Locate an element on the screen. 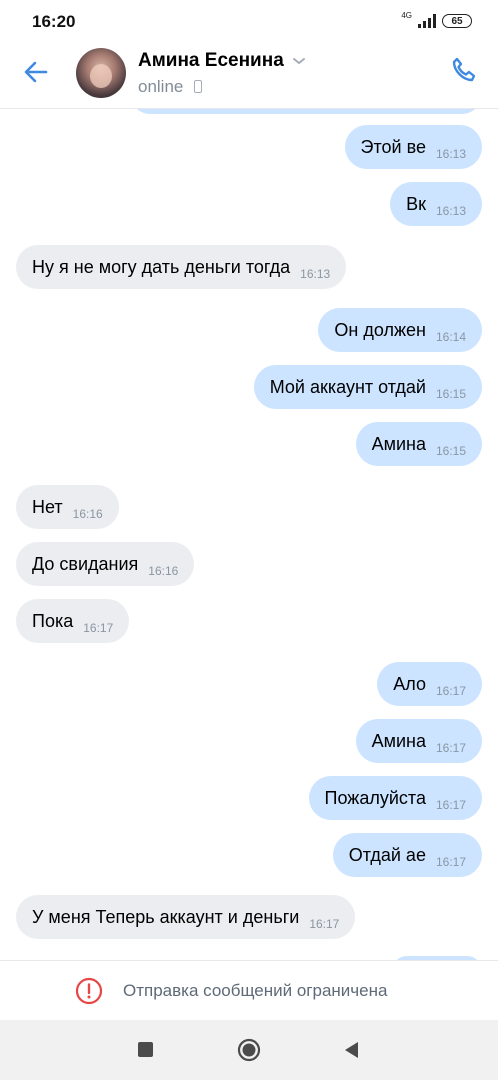 The height and width of the screenshot is (1080, 498). message-bubble-outgoing: Отдай ае 16:17 is located at coordinates (407, 855).